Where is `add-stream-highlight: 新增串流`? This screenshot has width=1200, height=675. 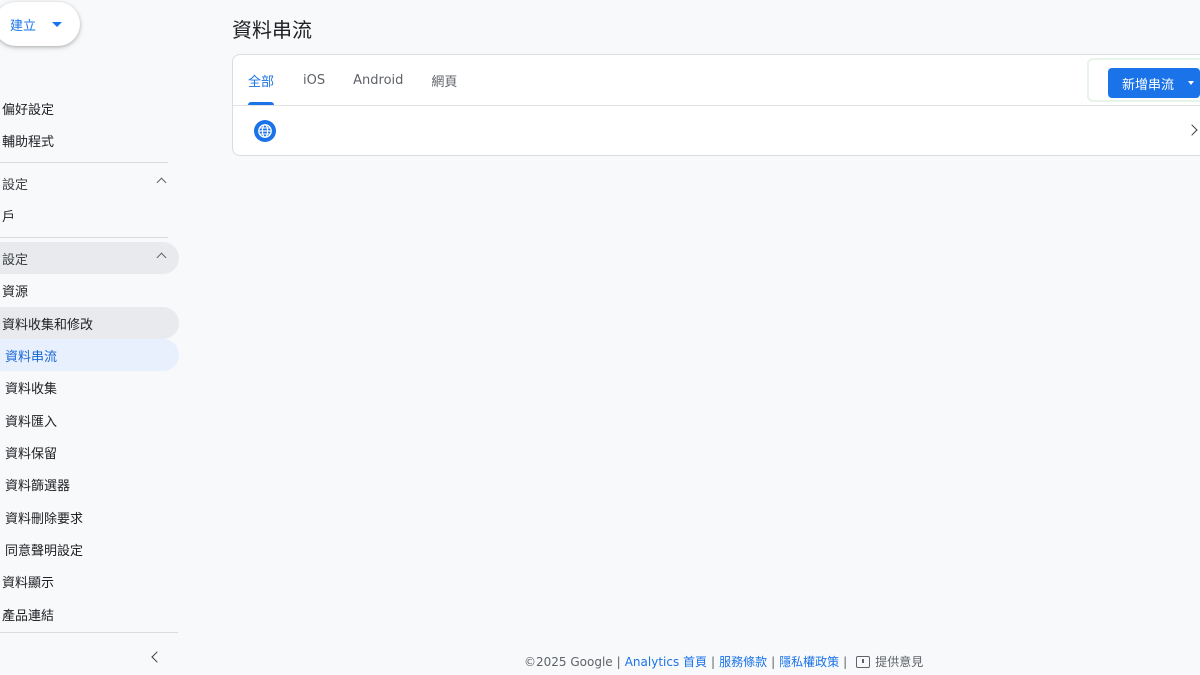 add-stream-highlight: 新增串流 is located at coordinates (1143, 80).